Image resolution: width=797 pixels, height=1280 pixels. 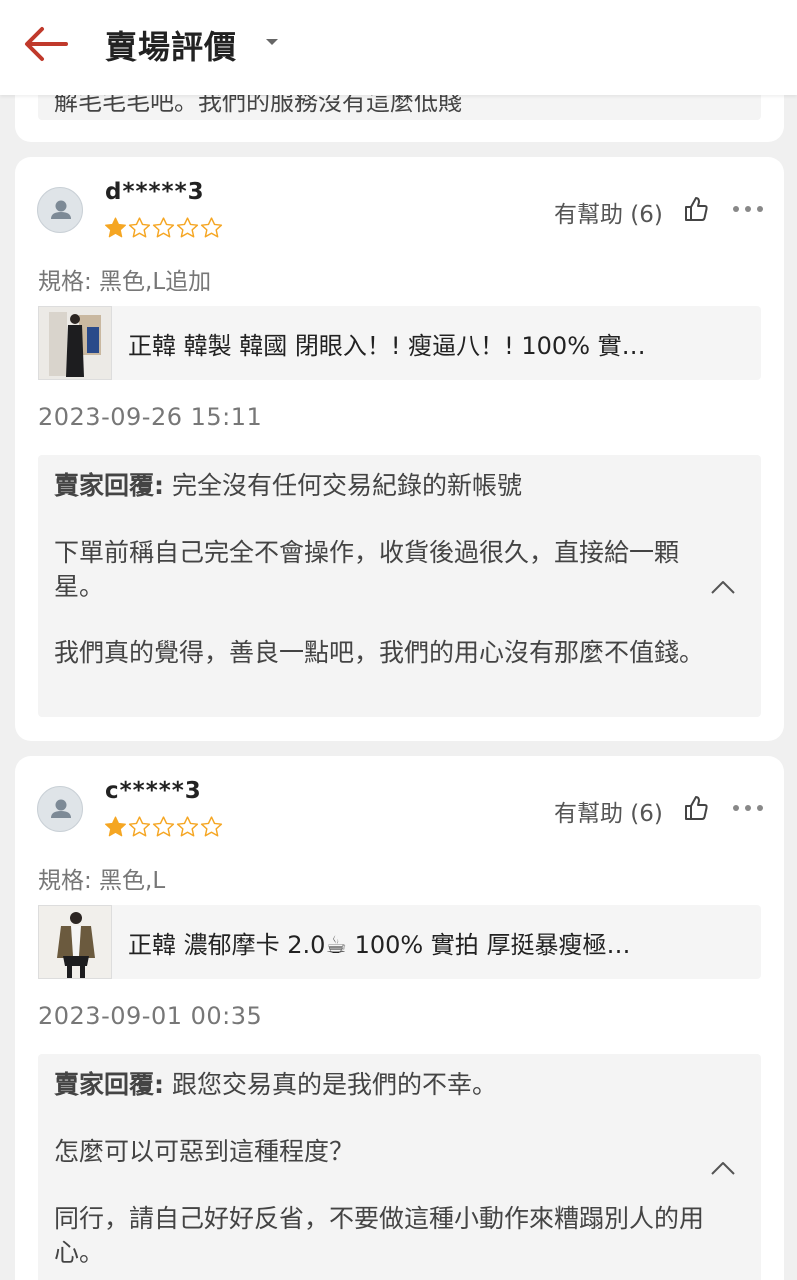 I want to click on seller-reply-paragraph: 怎麼可以可惡到這種程度？, so click(x=204, y=1151).